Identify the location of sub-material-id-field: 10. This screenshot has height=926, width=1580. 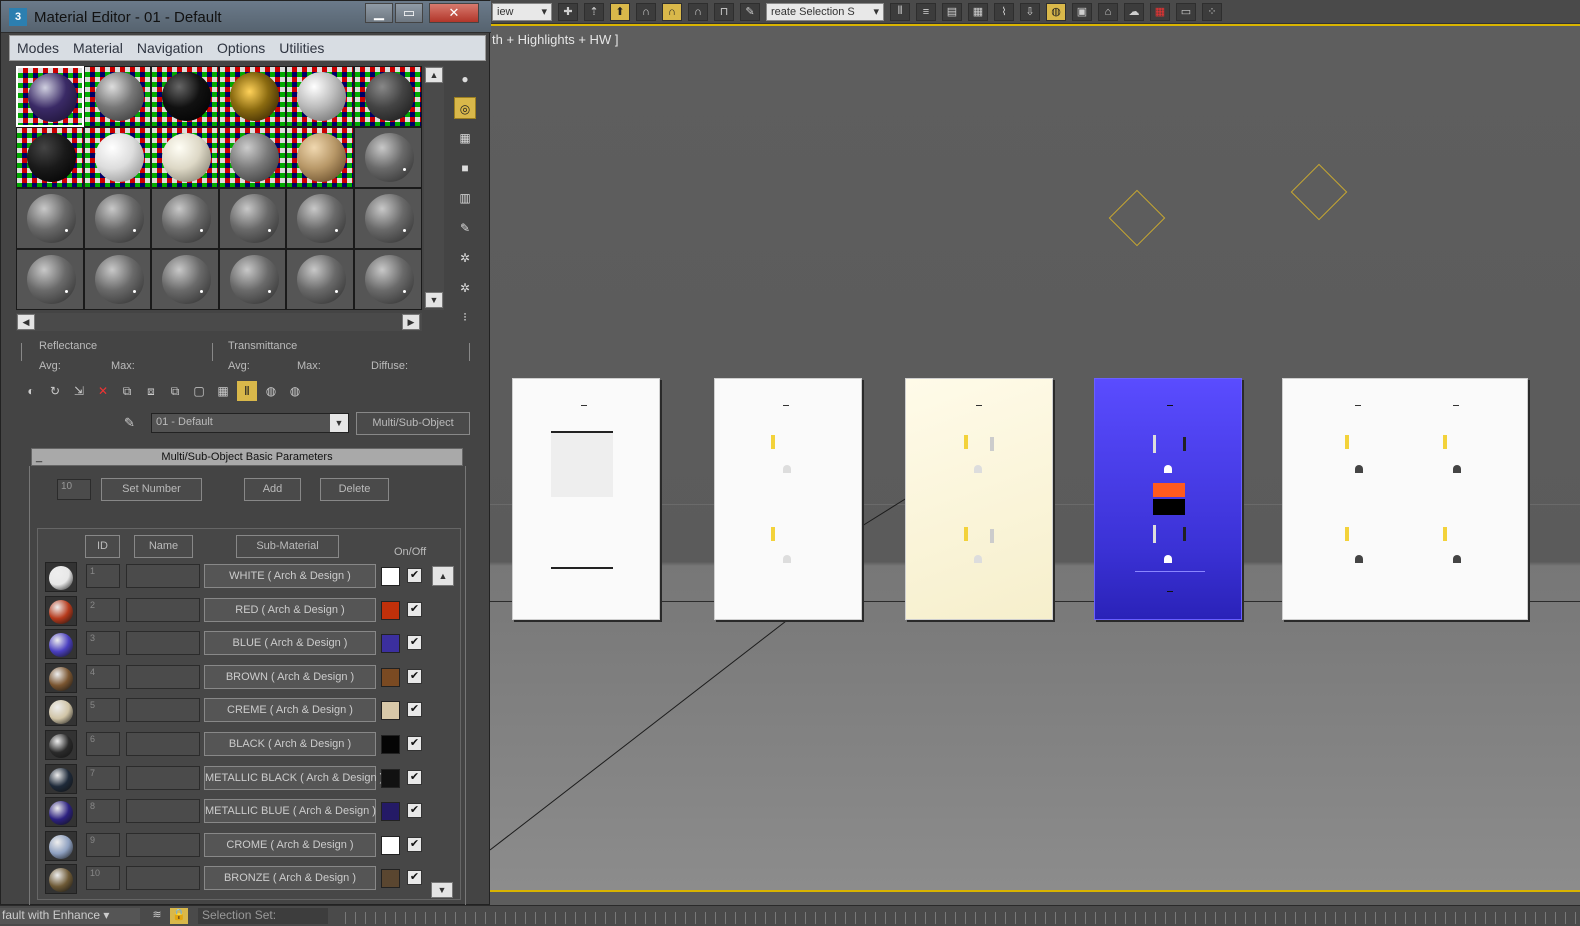
(103, 878).